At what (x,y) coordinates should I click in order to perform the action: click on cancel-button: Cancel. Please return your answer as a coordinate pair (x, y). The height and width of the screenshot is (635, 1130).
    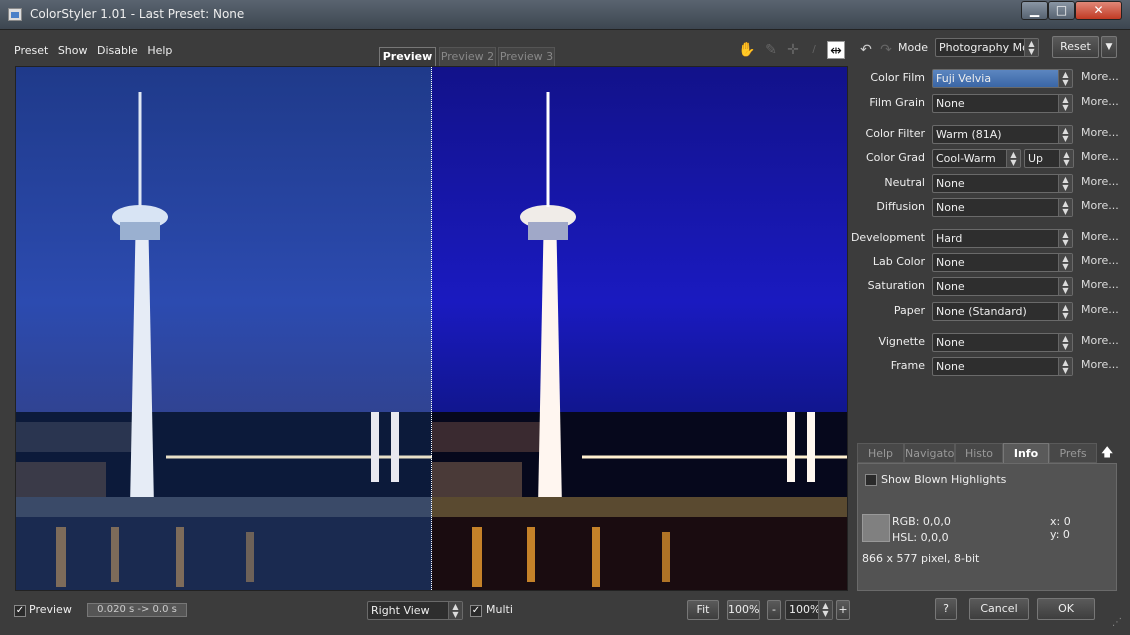
    Looking at the image, I should click on (999, 609).